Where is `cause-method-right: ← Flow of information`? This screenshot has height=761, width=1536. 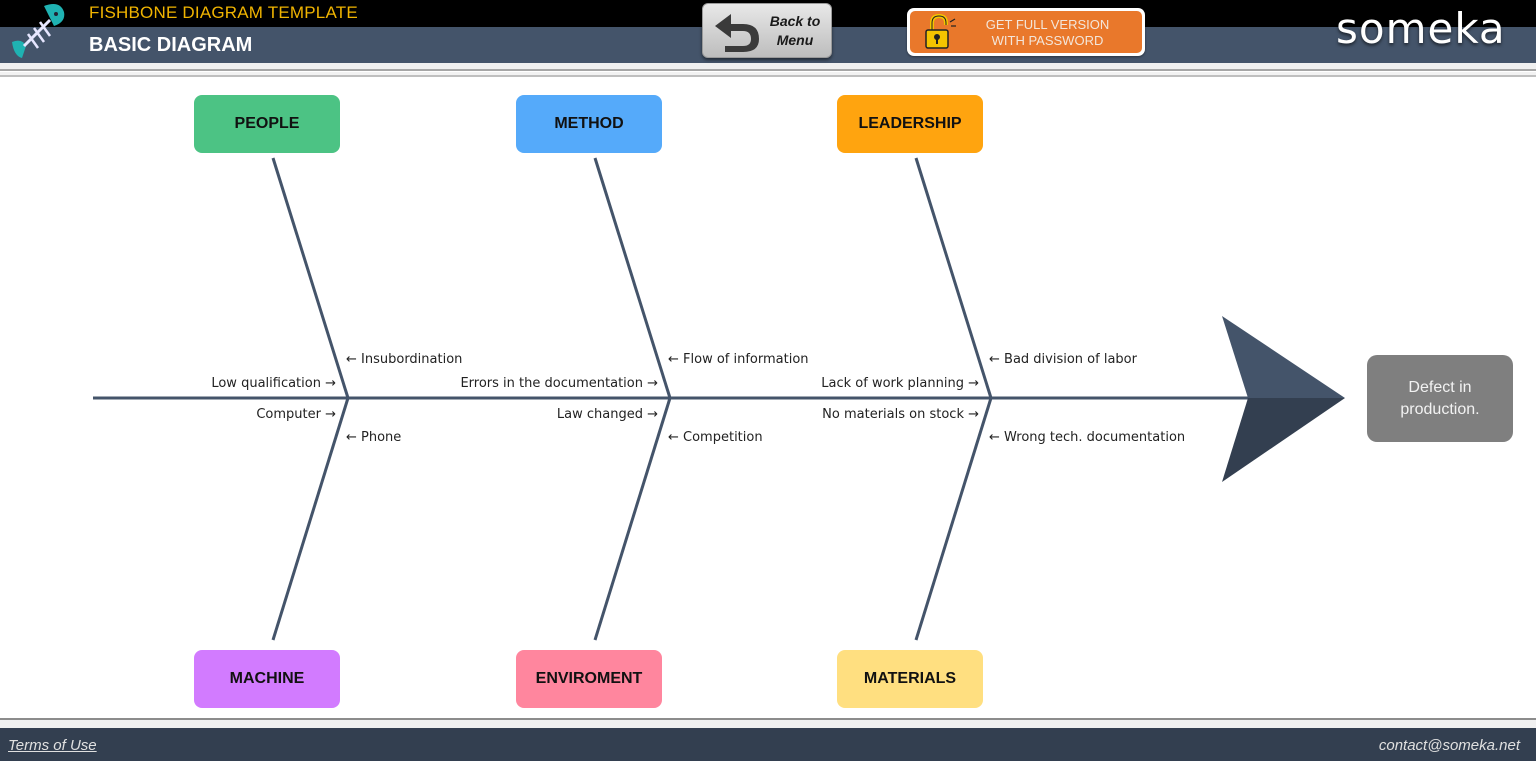
cause-method-right: ← Flow of information is located at coordinates (738, 359).